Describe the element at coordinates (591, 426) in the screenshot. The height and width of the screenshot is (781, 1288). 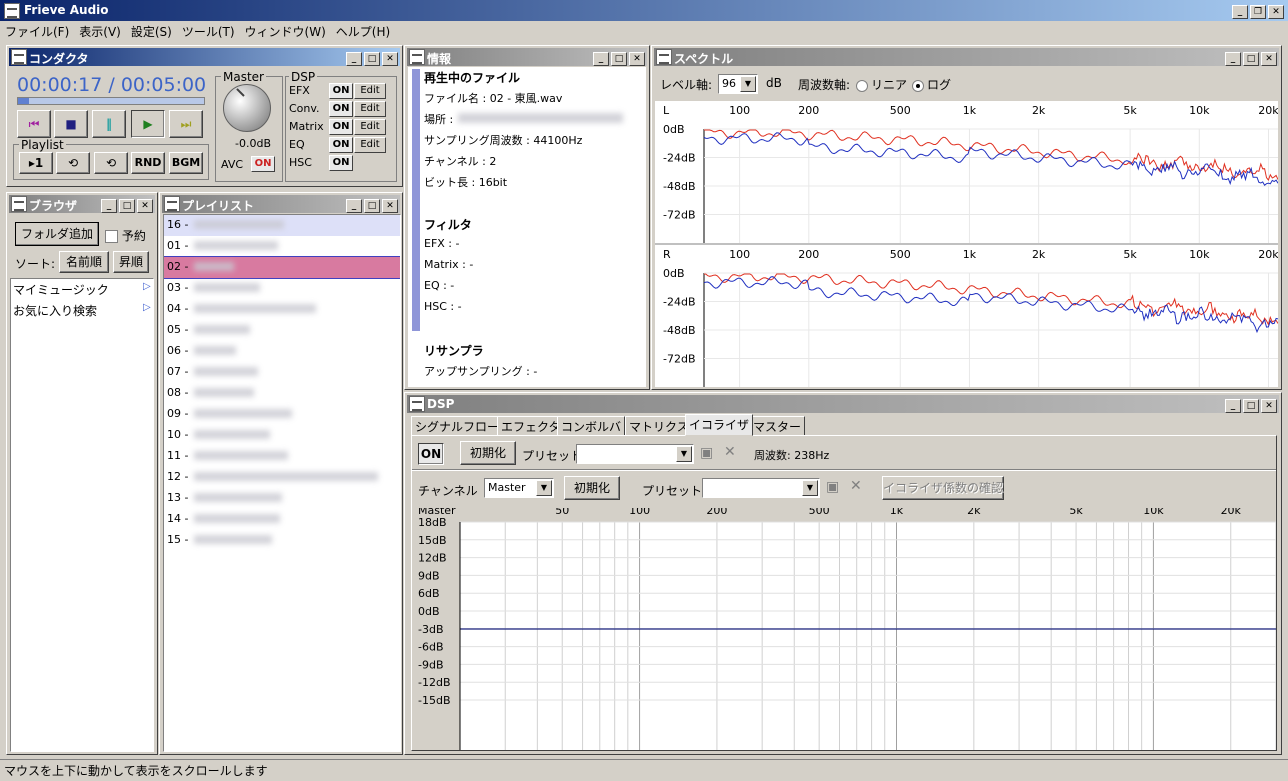
I see `dsp-tab: コンボルバ` at that location.